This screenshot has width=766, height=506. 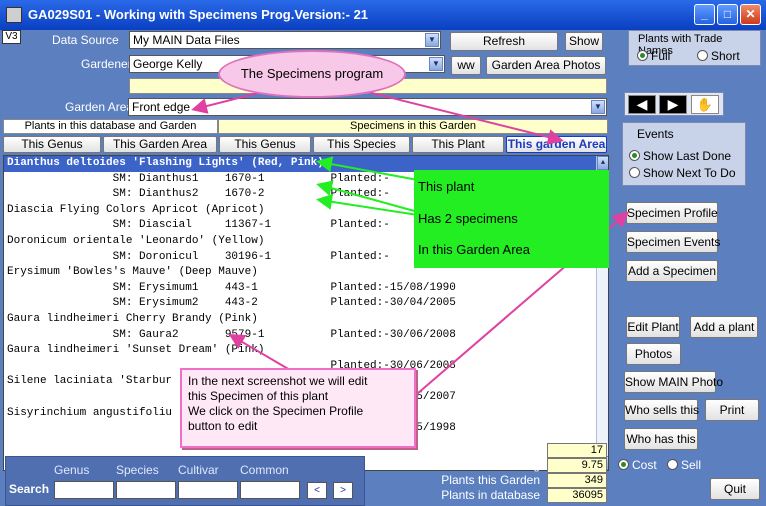 What do you see at coordinates (577, 465) in the screenshot?
I see `value-showing-value: 9.75` at bounding box center [577, 465].